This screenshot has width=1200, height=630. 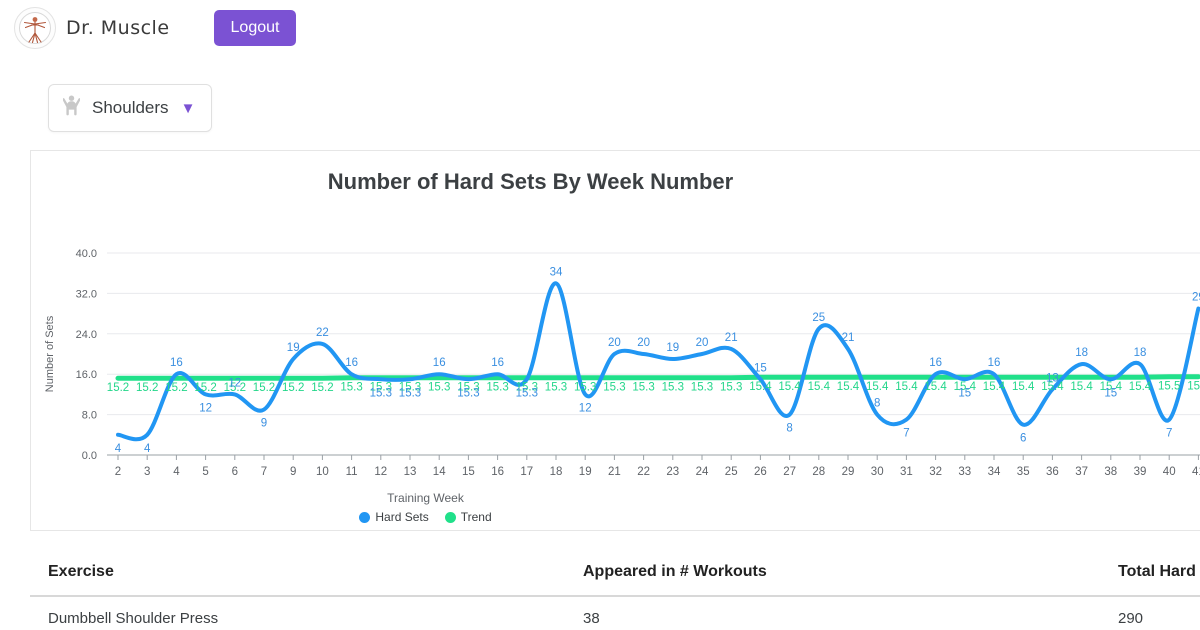 What do you see at coordinates (147, 472) in the screenshot?
I see `x-tick-label: 3` at bounding box center [147, 472].